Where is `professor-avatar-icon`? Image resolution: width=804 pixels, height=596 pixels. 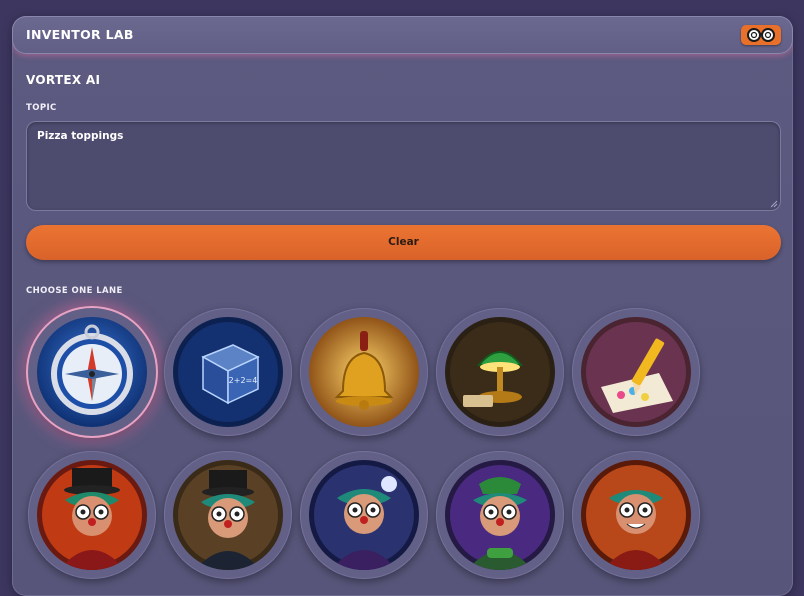 professor-avatar-icon is located at coordinates (228, 515).